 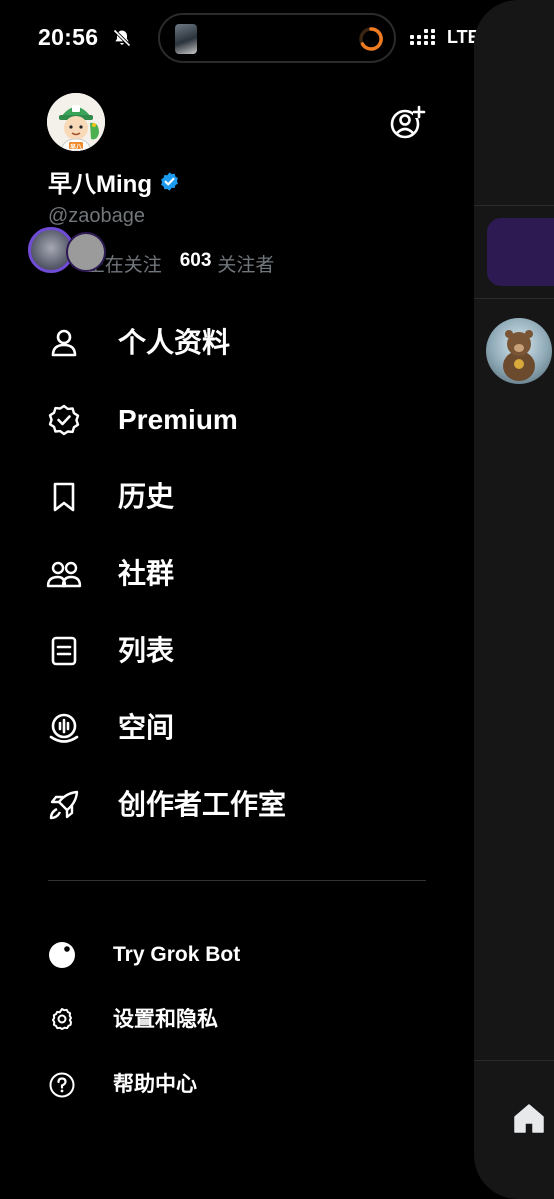 I want to click on bookmark-icon, so click(x=64, y=497).